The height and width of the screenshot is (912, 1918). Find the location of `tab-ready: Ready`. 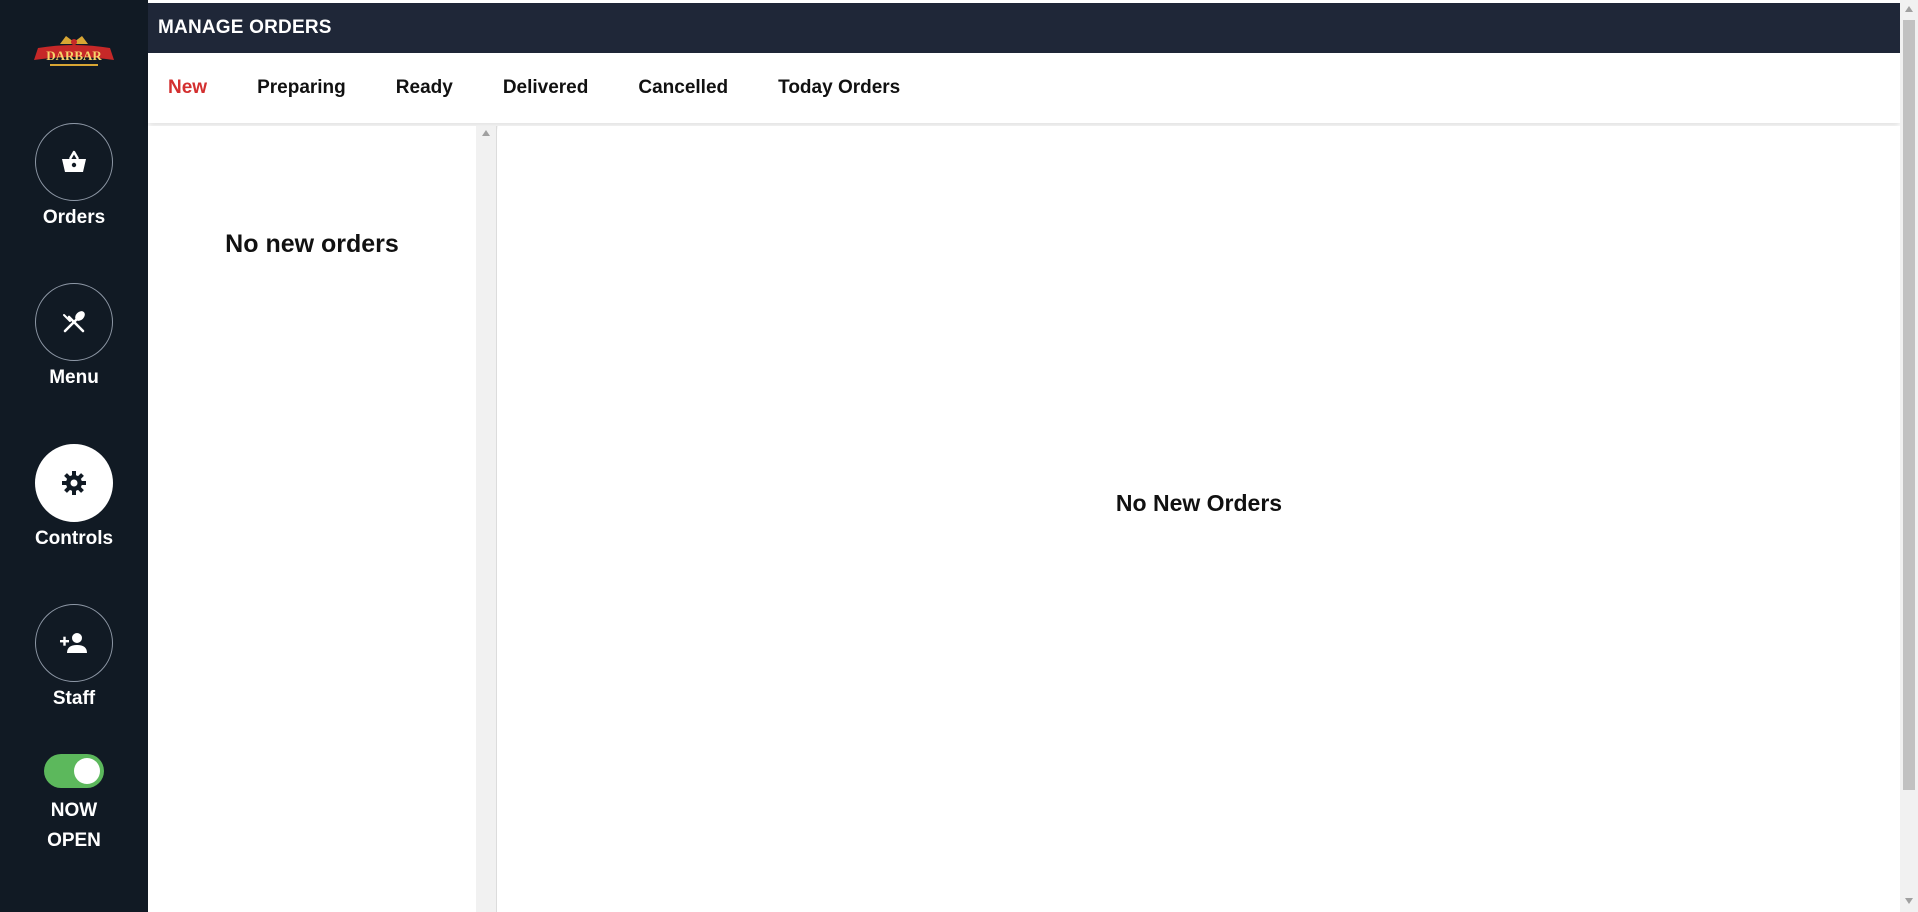

tab-ready: Ready is located at coordinates (424, 88).